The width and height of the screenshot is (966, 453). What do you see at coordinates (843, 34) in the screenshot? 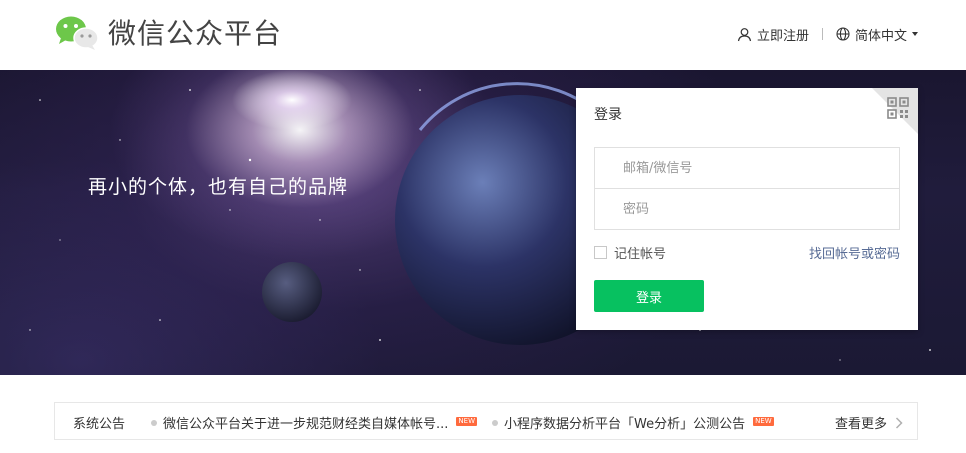
I see `globe-icon` at bounding box center [843, 34].